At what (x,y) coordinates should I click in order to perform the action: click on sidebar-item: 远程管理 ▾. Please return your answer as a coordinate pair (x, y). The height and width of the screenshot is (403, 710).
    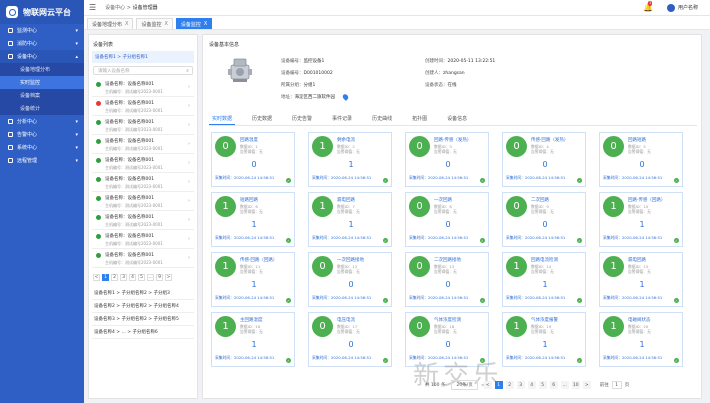
    Looking at the image, I should click on (42, 160).